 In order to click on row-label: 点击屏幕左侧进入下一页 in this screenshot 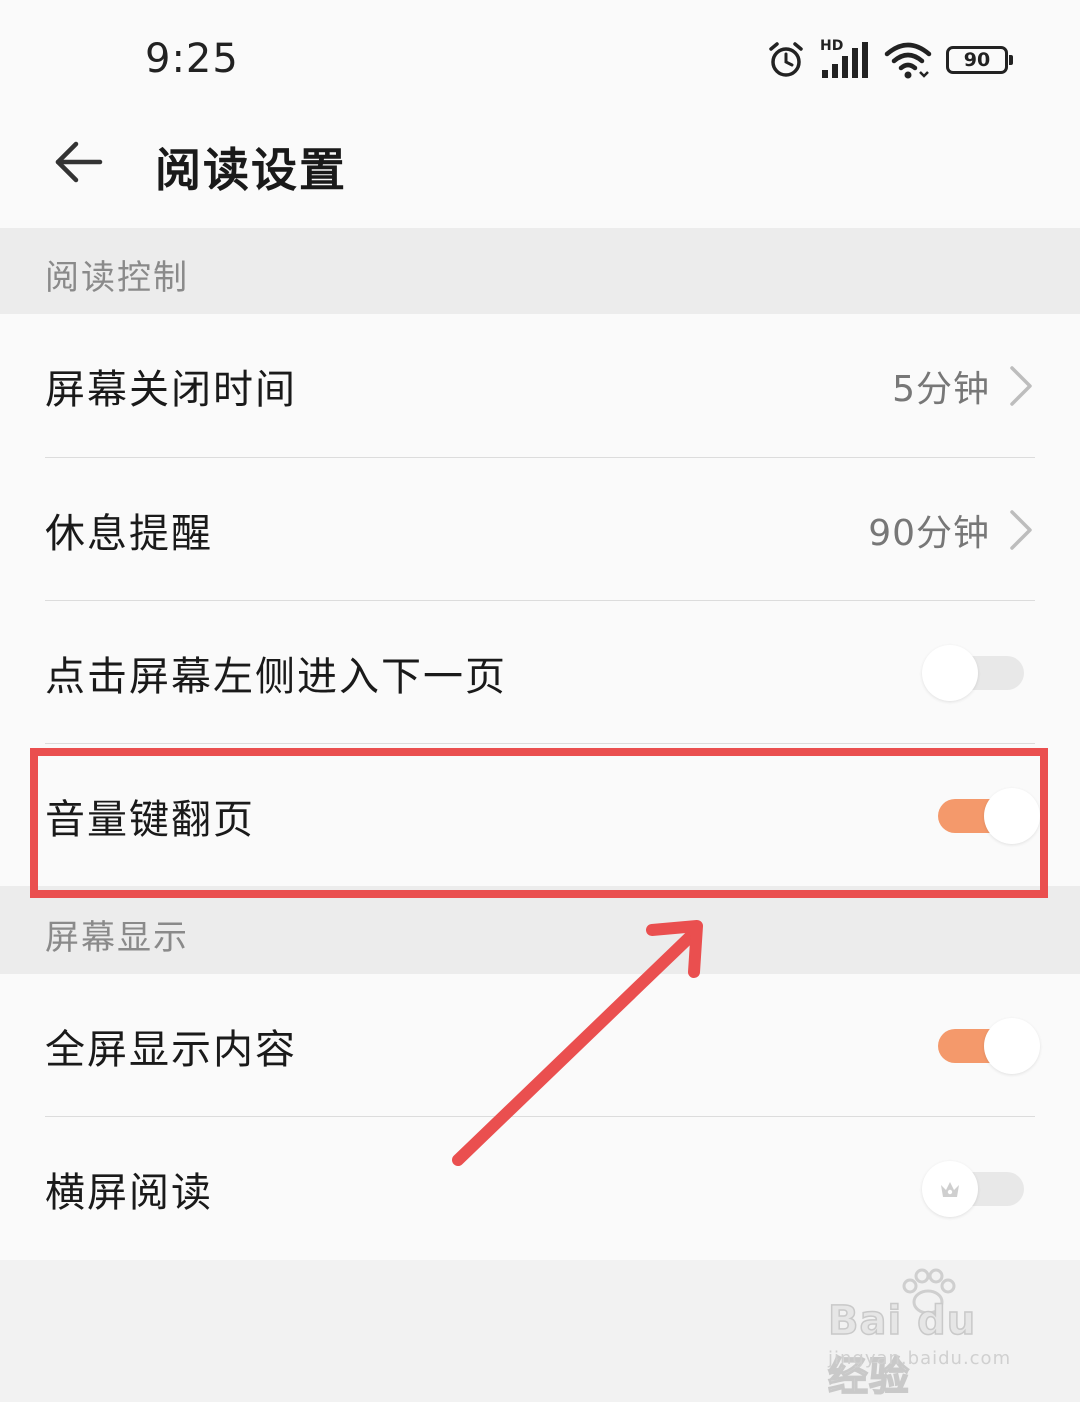, I will do `click(276, 676)`.